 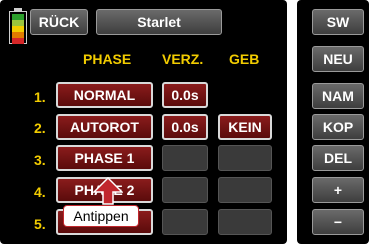 What do you see at coordinates (40, 97) in the screenshot?
I see `row-number: 1.` at bounding box center [40, 97].